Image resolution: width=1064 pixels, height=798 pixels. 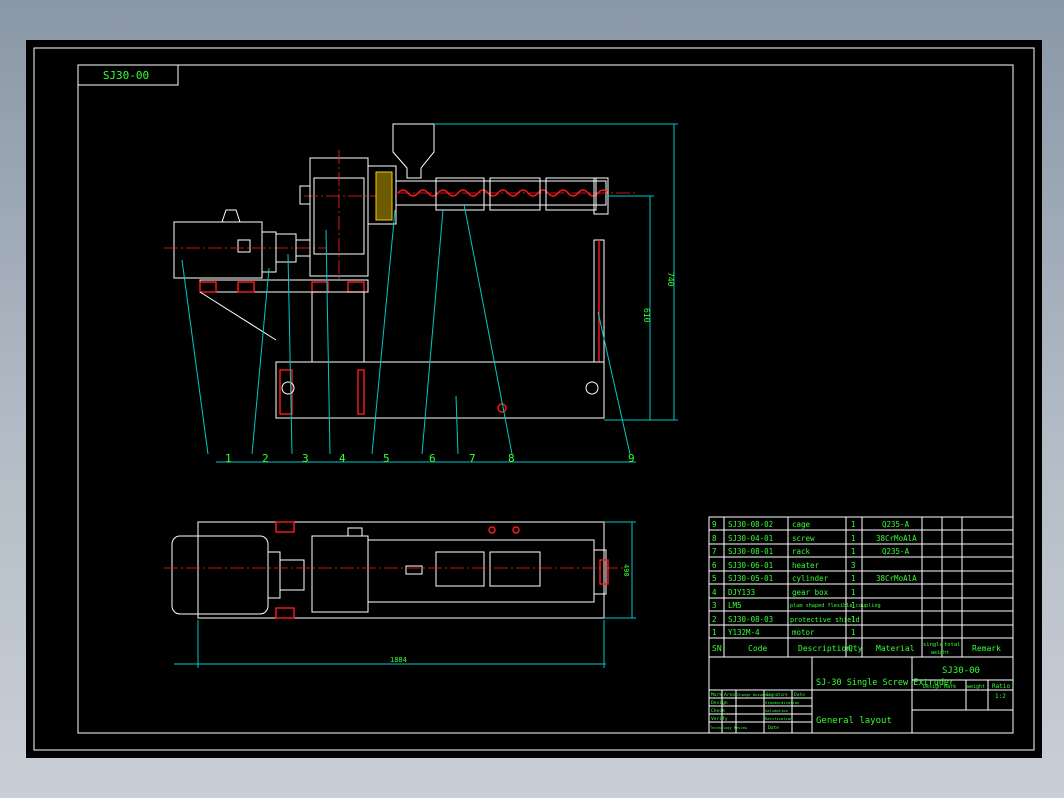 What do you see at coordinates (440, 390) in the screenshot?
I see `rack` at bounding box center [440, 390].